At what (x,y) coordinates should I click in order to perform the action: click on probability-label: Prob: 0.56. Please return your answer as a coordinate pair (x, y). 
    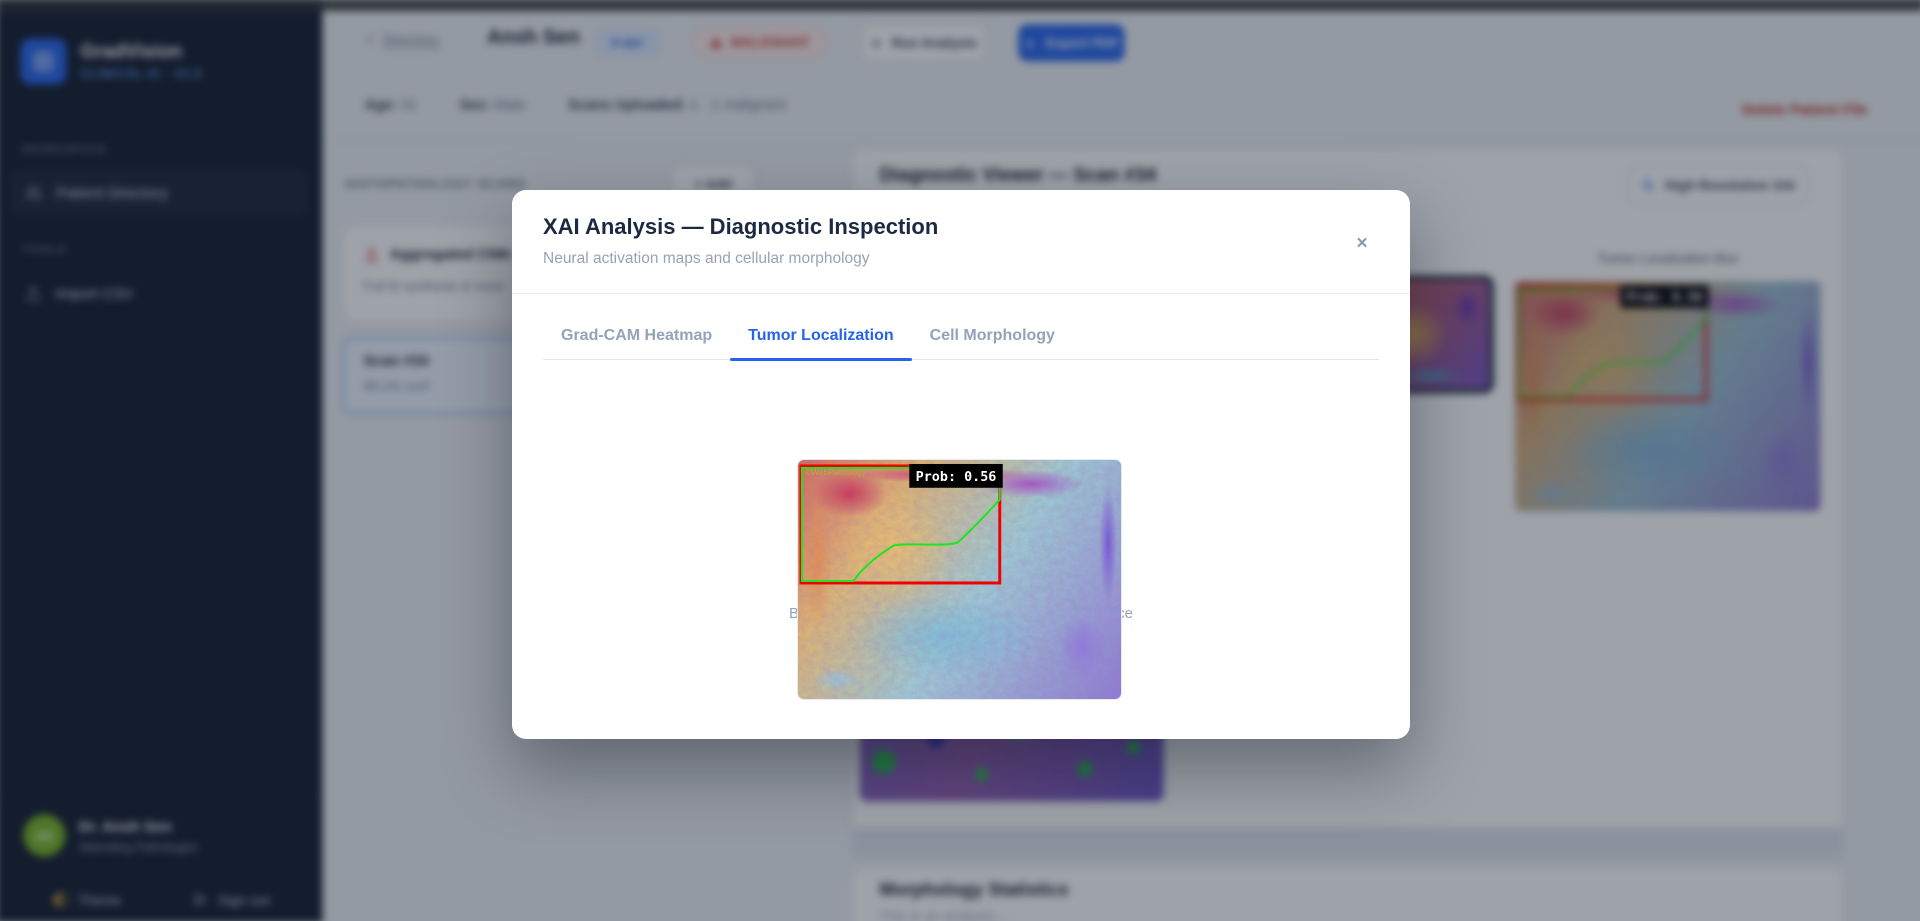
    Looking at the image, I should click on (956, 477).